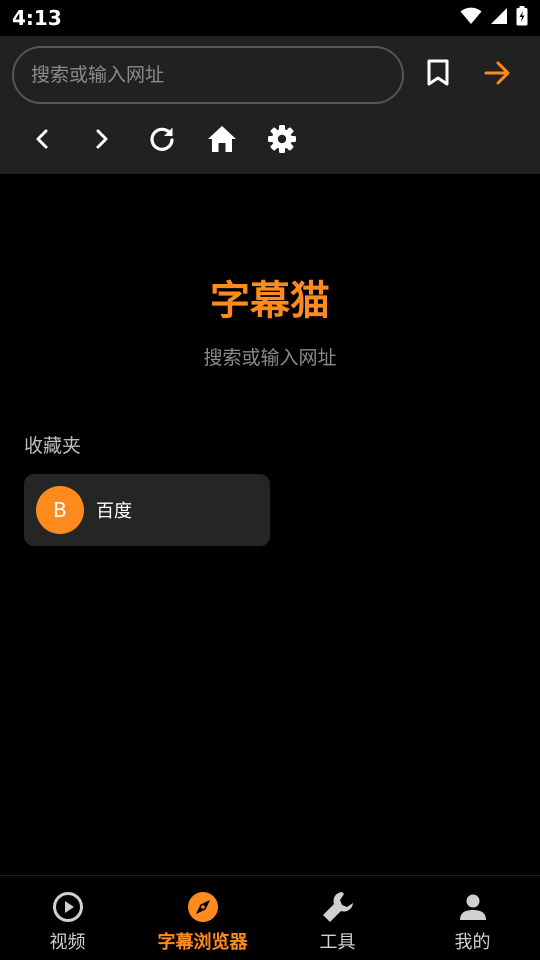 The width and height of the screenshot is (540, 960). I want to click on nav-item-me: 我的, so click(472, 918).